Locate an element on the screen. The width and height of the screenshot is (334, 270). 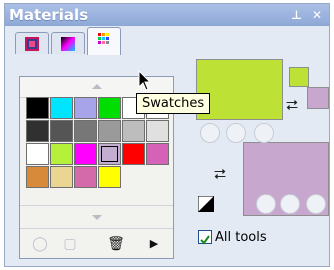
swatch-toolbar: ◯ ▢ 🗑 ▶ is located at coordinates (96, 243).